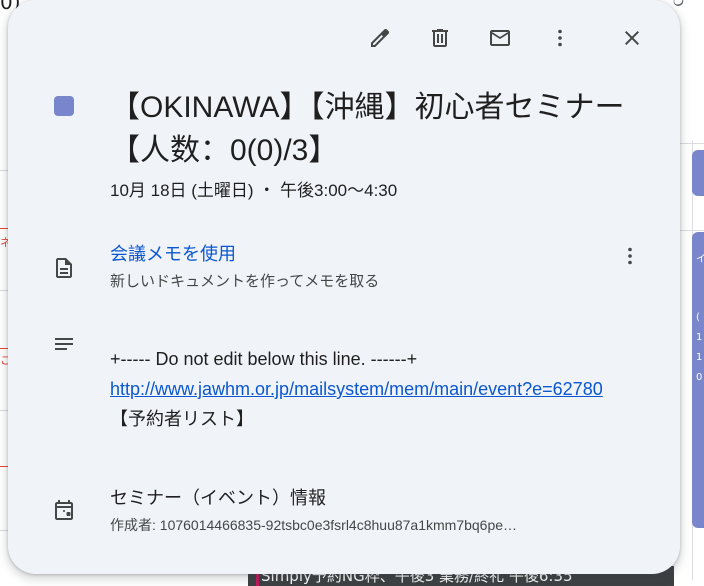 The image size is (704, 586). What do you see at coordinates (182, 419) in the screenshot?
I see `description-line: 【予約者リスト】` at bounding box center [182, 419].